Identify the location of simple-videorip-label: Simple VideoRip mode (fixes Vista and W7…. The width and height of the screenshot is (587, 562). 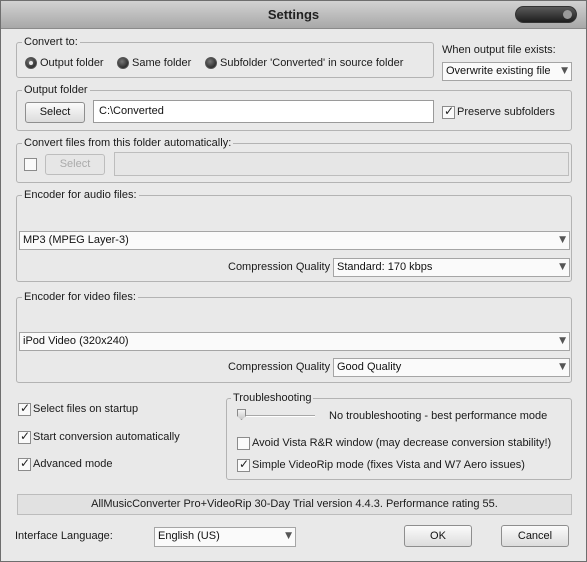
(388, 465).